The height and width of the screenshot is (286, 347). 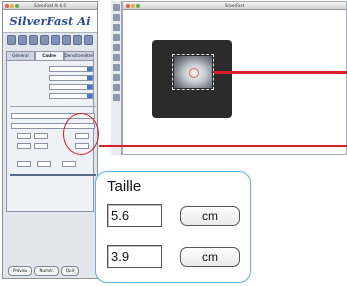 I want to click on file-size-field, so click(x=69, y=164).